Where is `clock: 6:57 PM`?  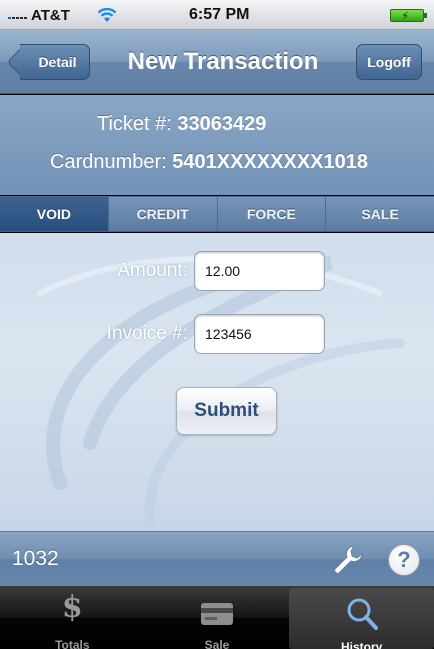
clock: 6:57 PM is located at coordinates (219, 14).